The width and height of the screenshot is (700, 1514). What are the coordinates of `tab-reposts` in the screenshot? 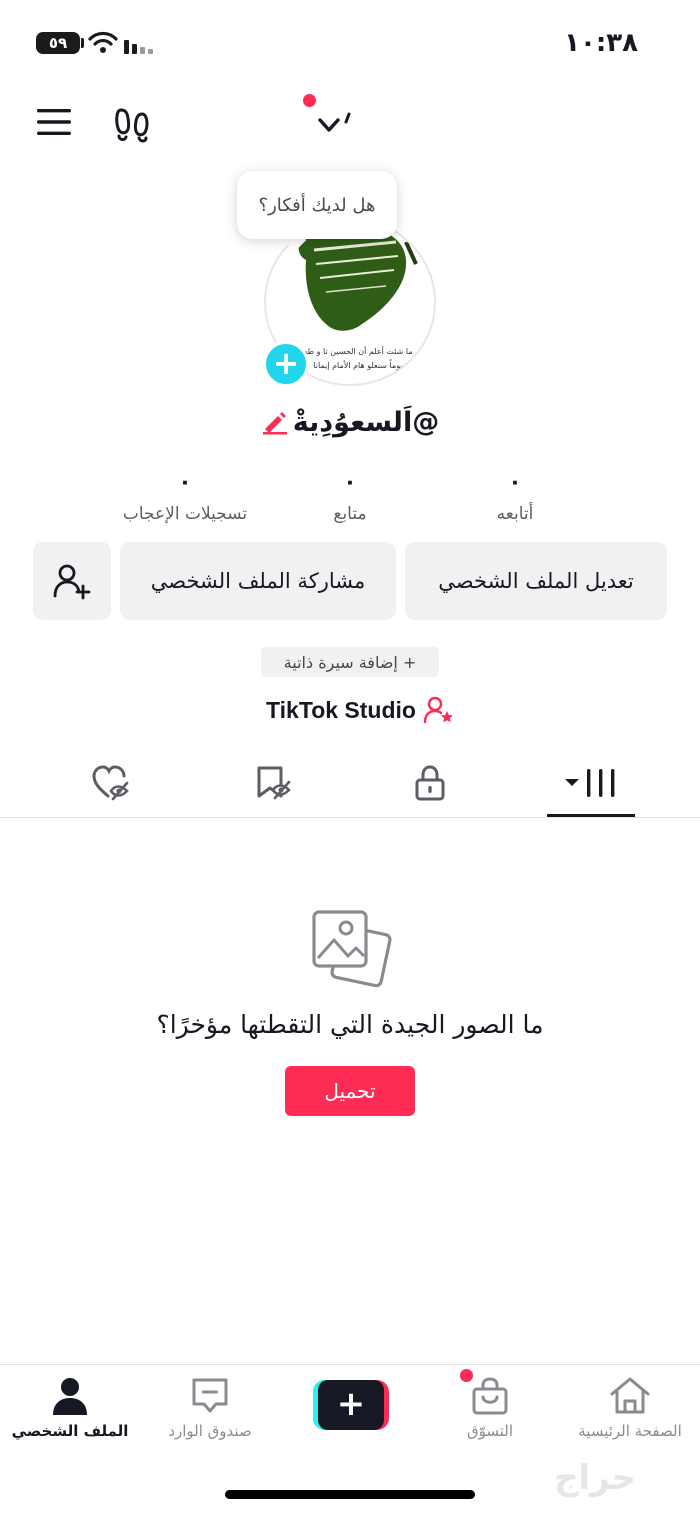 It's located at (273, 783).